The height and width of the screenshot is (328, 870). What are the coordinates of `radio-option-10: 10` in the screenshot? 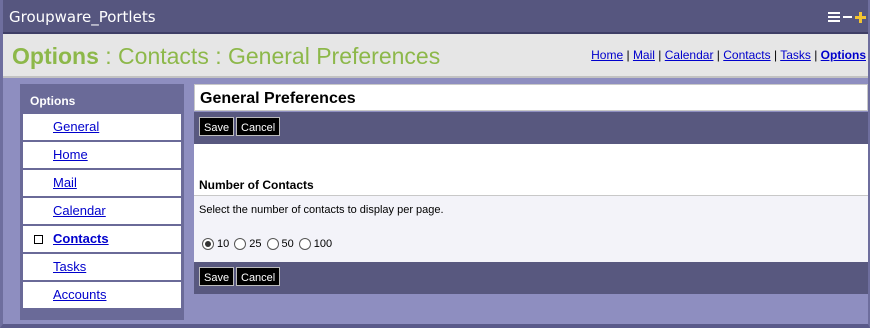 It's located at (215, 244).